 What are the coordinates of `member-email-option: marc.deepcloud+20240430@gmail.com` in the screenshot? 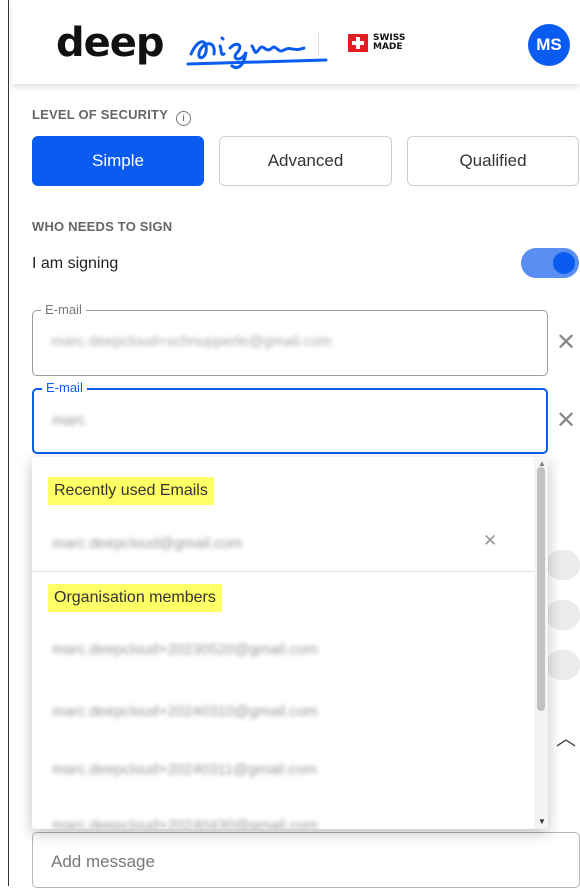 It's located at (185, 823).